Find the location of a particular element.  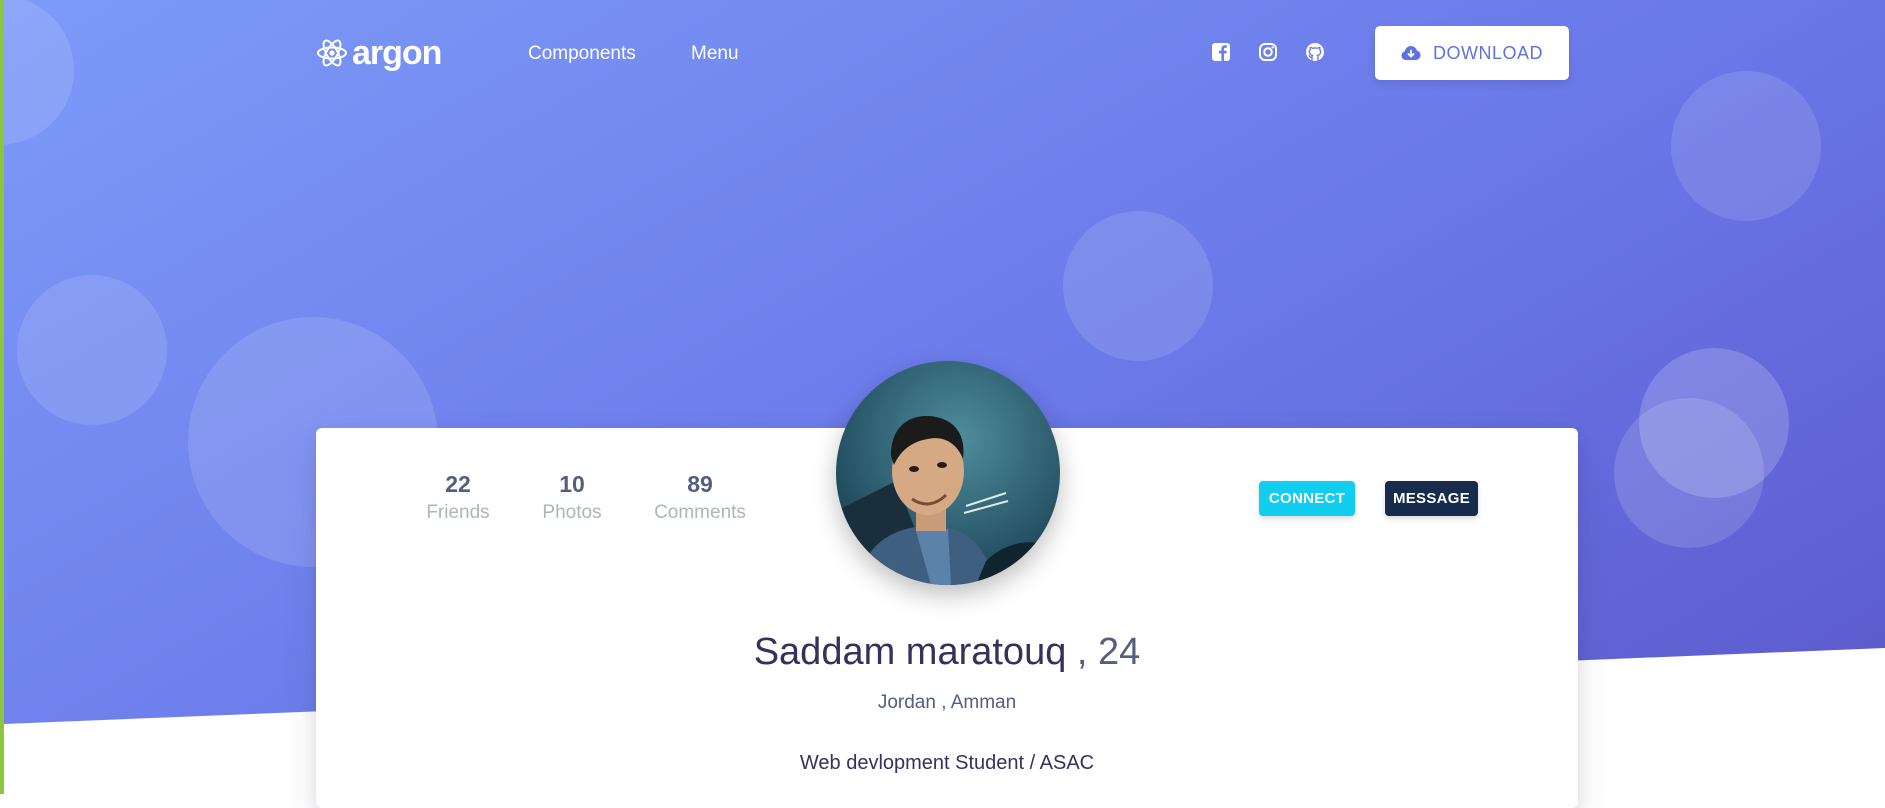

stat-value: 89 is located at coordinates (700, 484).